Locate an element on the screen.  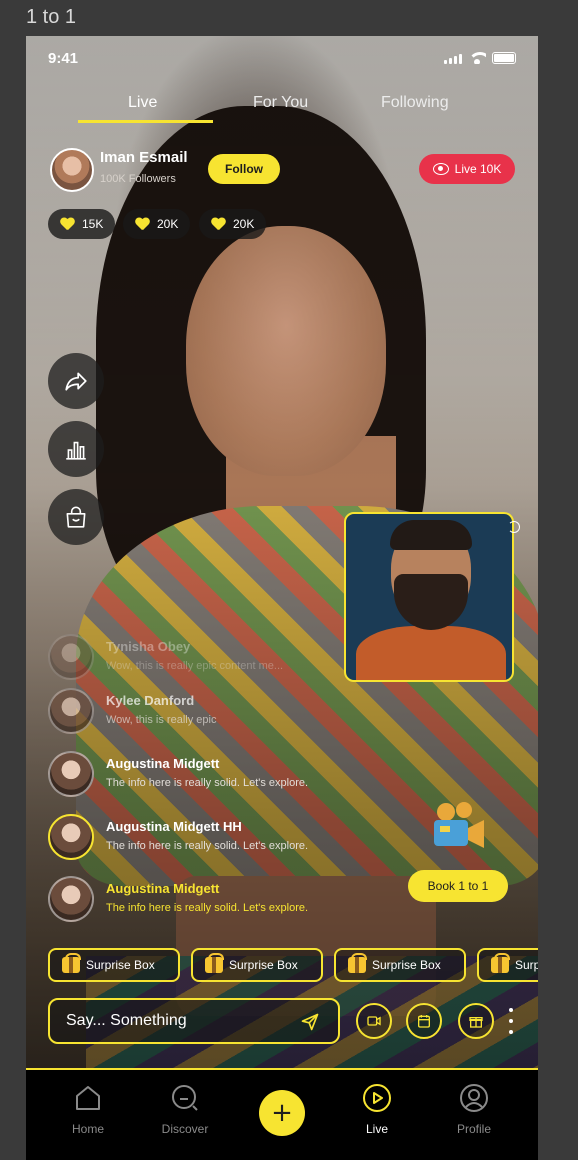
status-bar: 9:41 is located at coordinates (282, 58).